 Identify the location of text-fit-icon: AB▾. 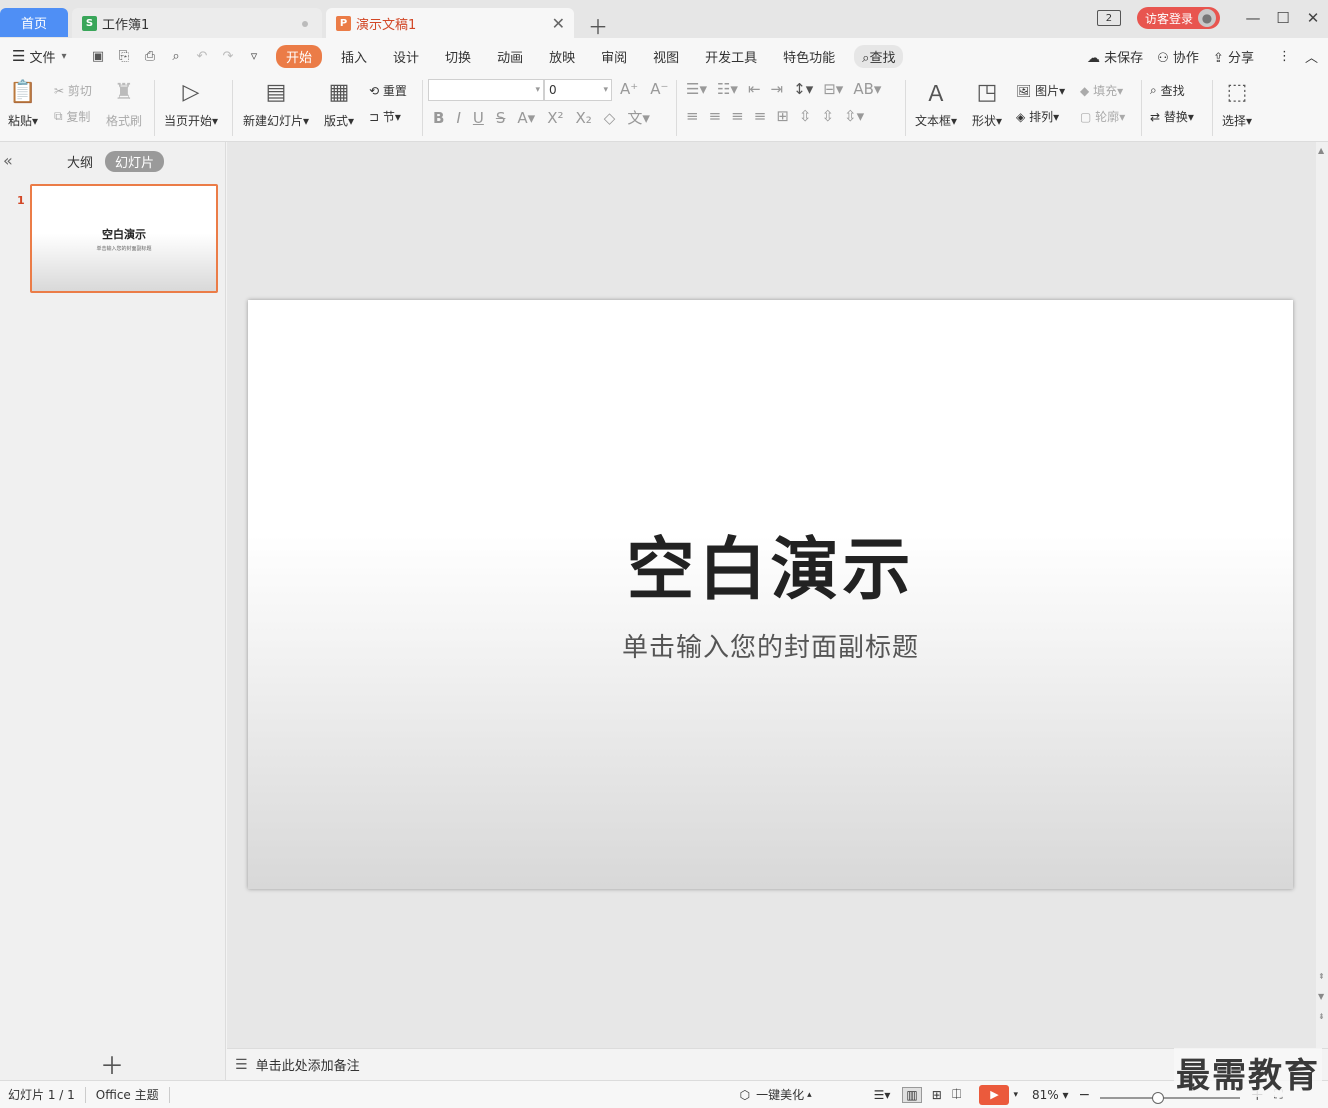
(867, 89).